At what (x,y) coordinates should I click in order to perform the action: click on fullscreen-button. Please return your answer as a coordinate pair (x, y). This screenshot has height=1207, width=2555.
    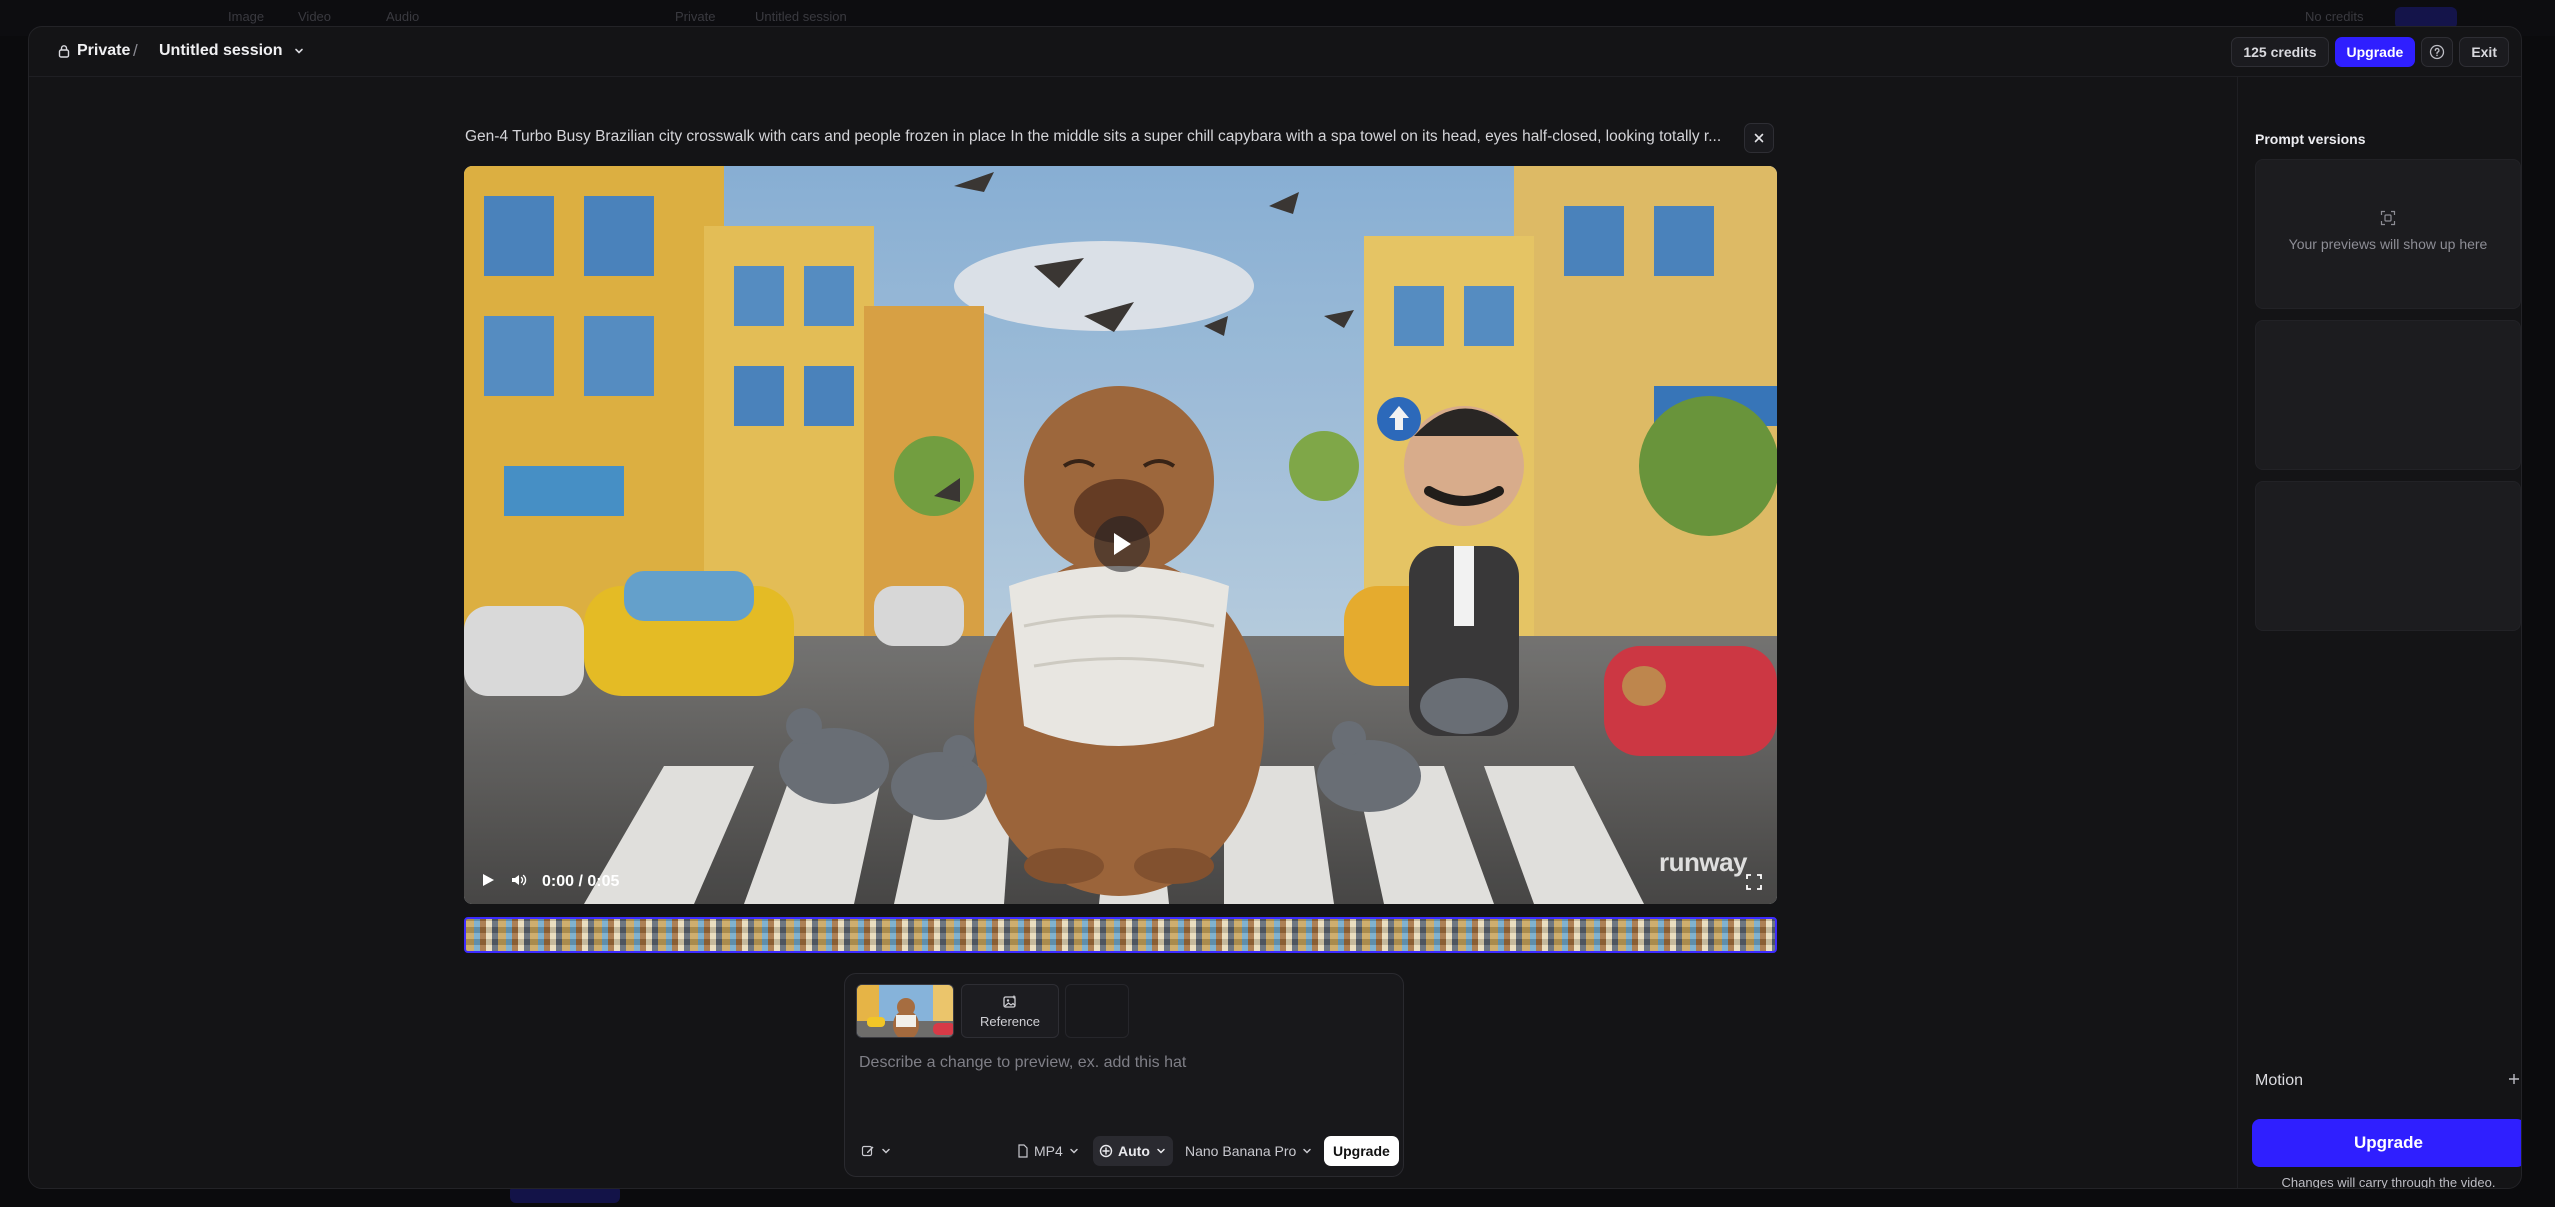
    Looking at the image, I should click on (1754, 882).